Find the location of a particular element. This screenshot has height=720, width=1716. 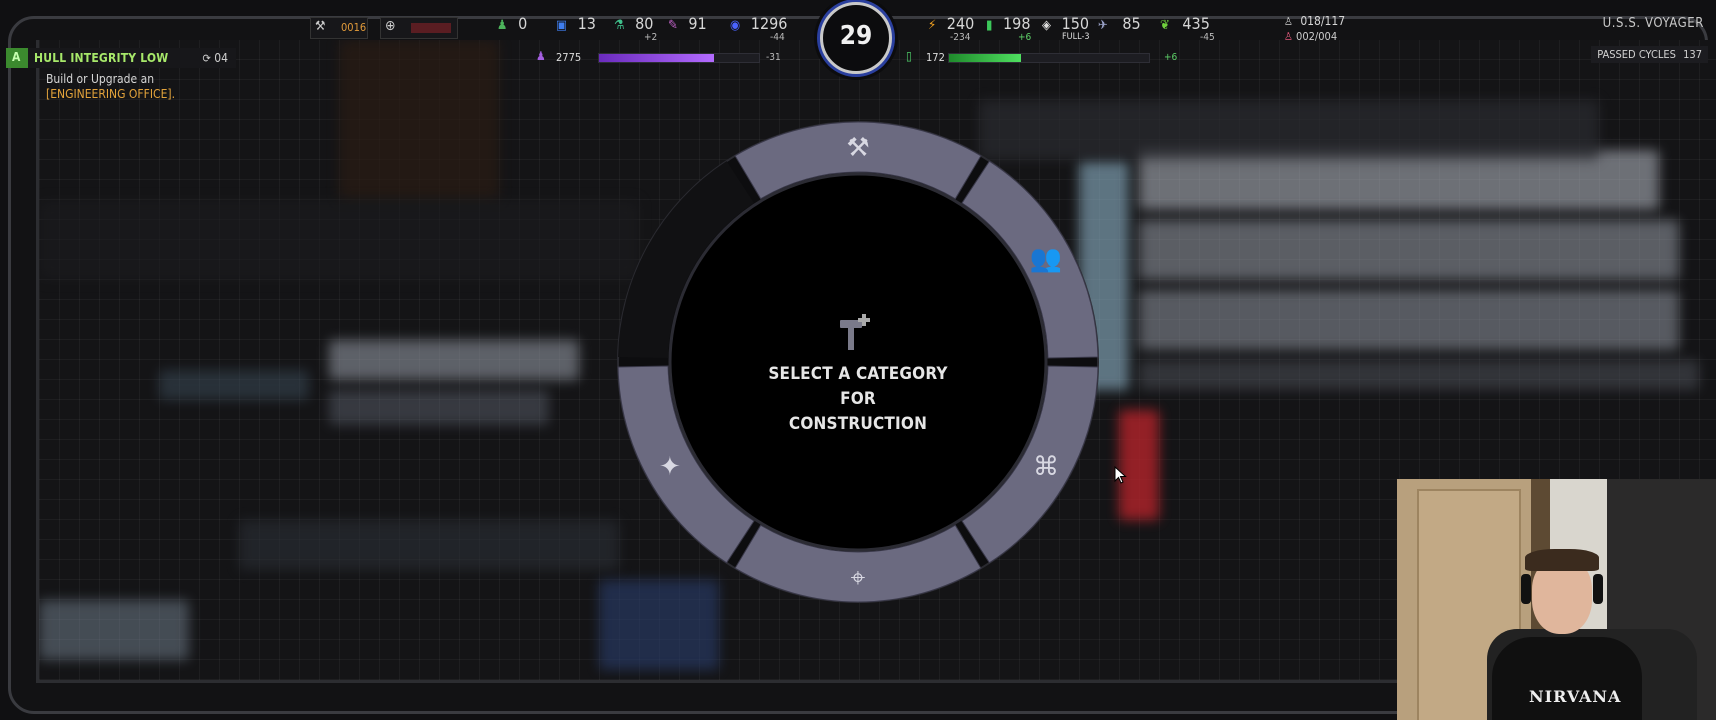

energy-icon: ⚡ is located at coordinates (932, 25).